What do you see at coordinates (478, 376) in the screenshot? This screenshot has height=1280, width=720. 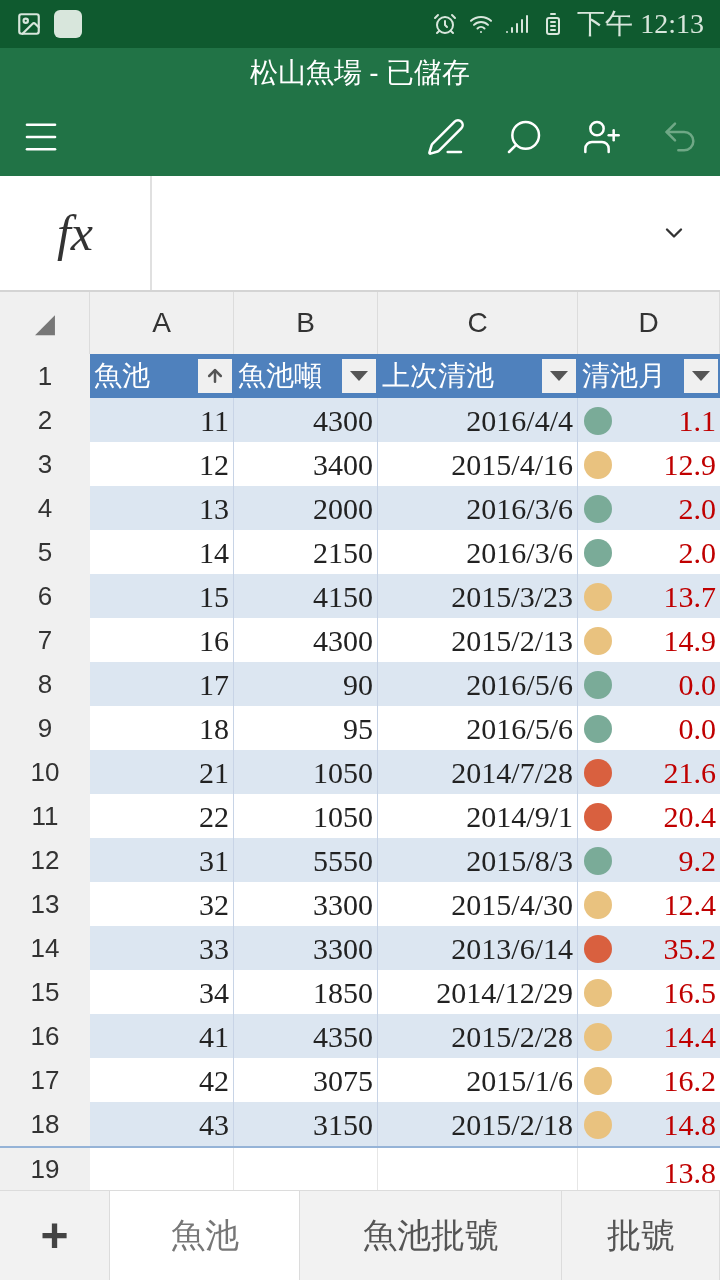 I see `table-header-cell: 上次清池` at bounding box center [478, 376].